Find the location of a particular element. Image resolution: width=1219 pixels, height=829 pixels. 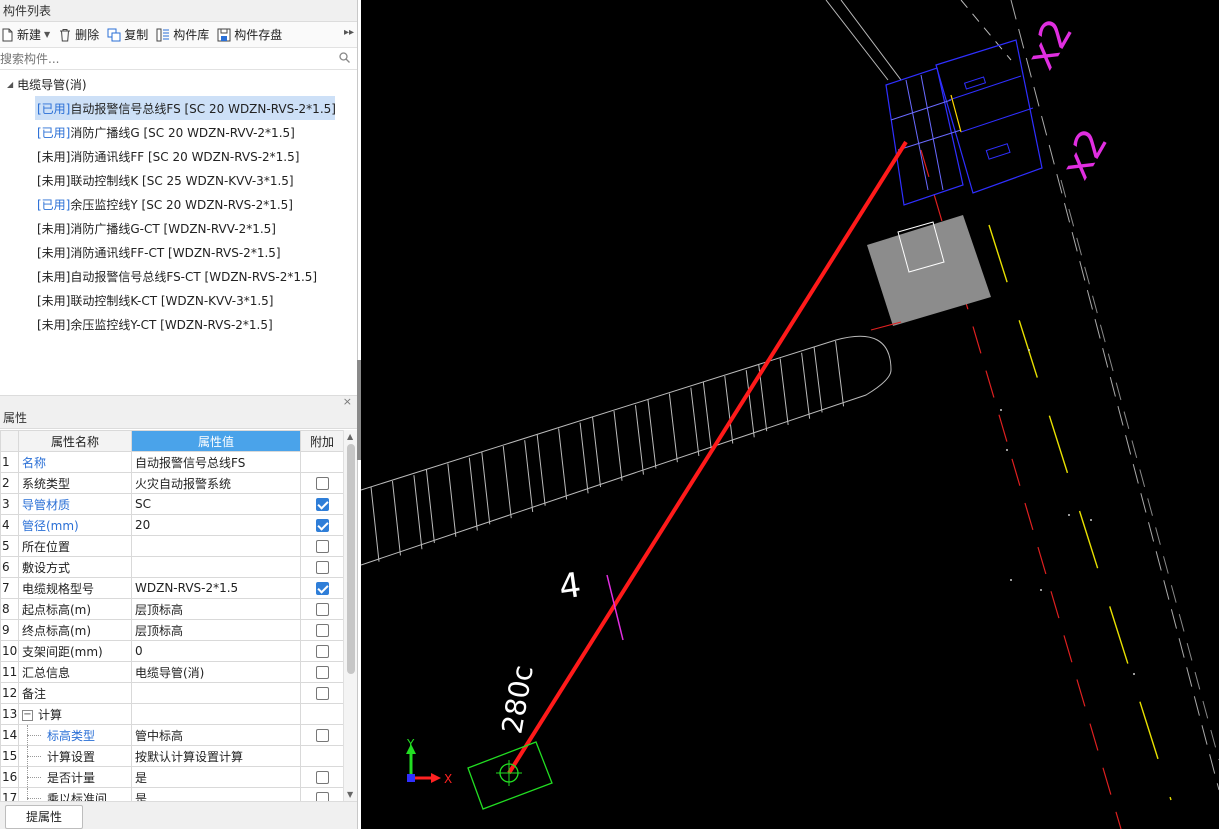

property-row: 13− 计算 is located at coordinates (172, 714).